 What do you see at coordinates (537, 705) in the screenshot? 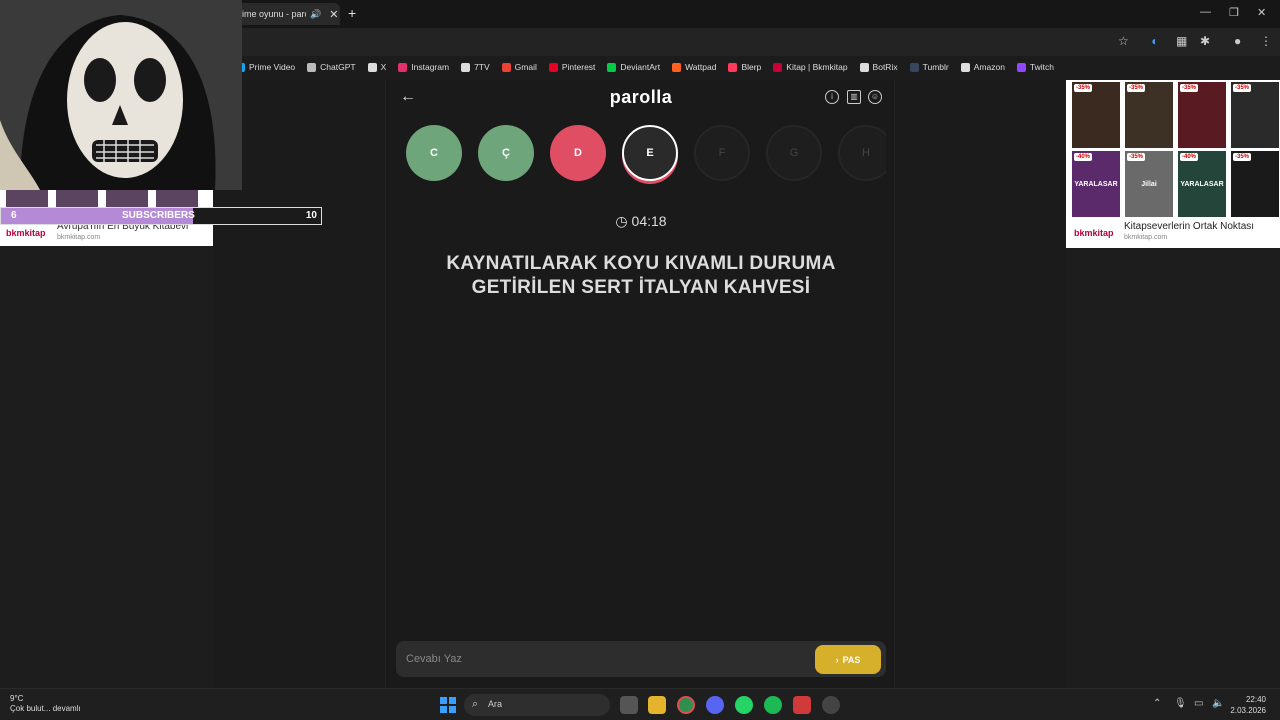
I see `taskbar-search: ⌕ Ara` at bounding box center [537, 705].